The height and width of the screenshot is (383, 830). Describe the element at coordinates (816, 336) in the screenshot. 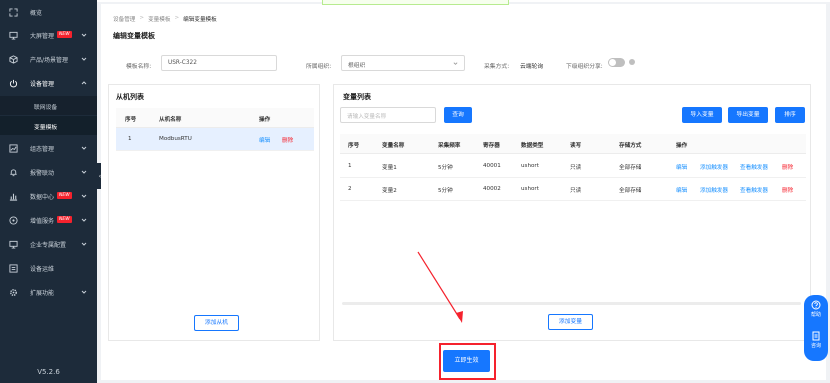

I see `document-icon` at that location.